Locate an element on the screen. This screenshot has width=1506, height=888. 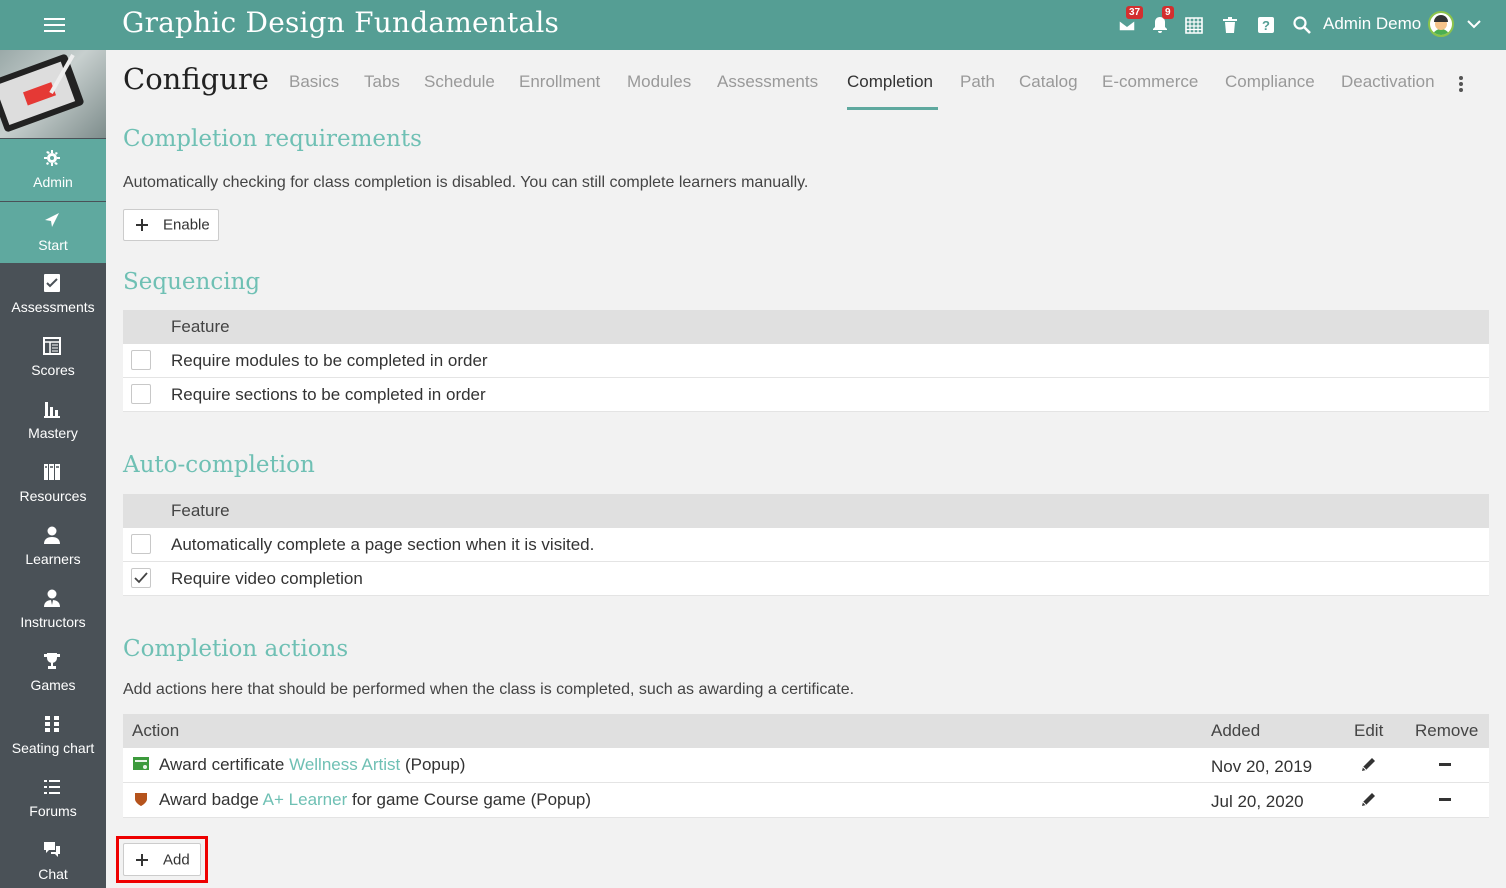
sidebar-item-label: Resources is located at coordinates (53, 496).